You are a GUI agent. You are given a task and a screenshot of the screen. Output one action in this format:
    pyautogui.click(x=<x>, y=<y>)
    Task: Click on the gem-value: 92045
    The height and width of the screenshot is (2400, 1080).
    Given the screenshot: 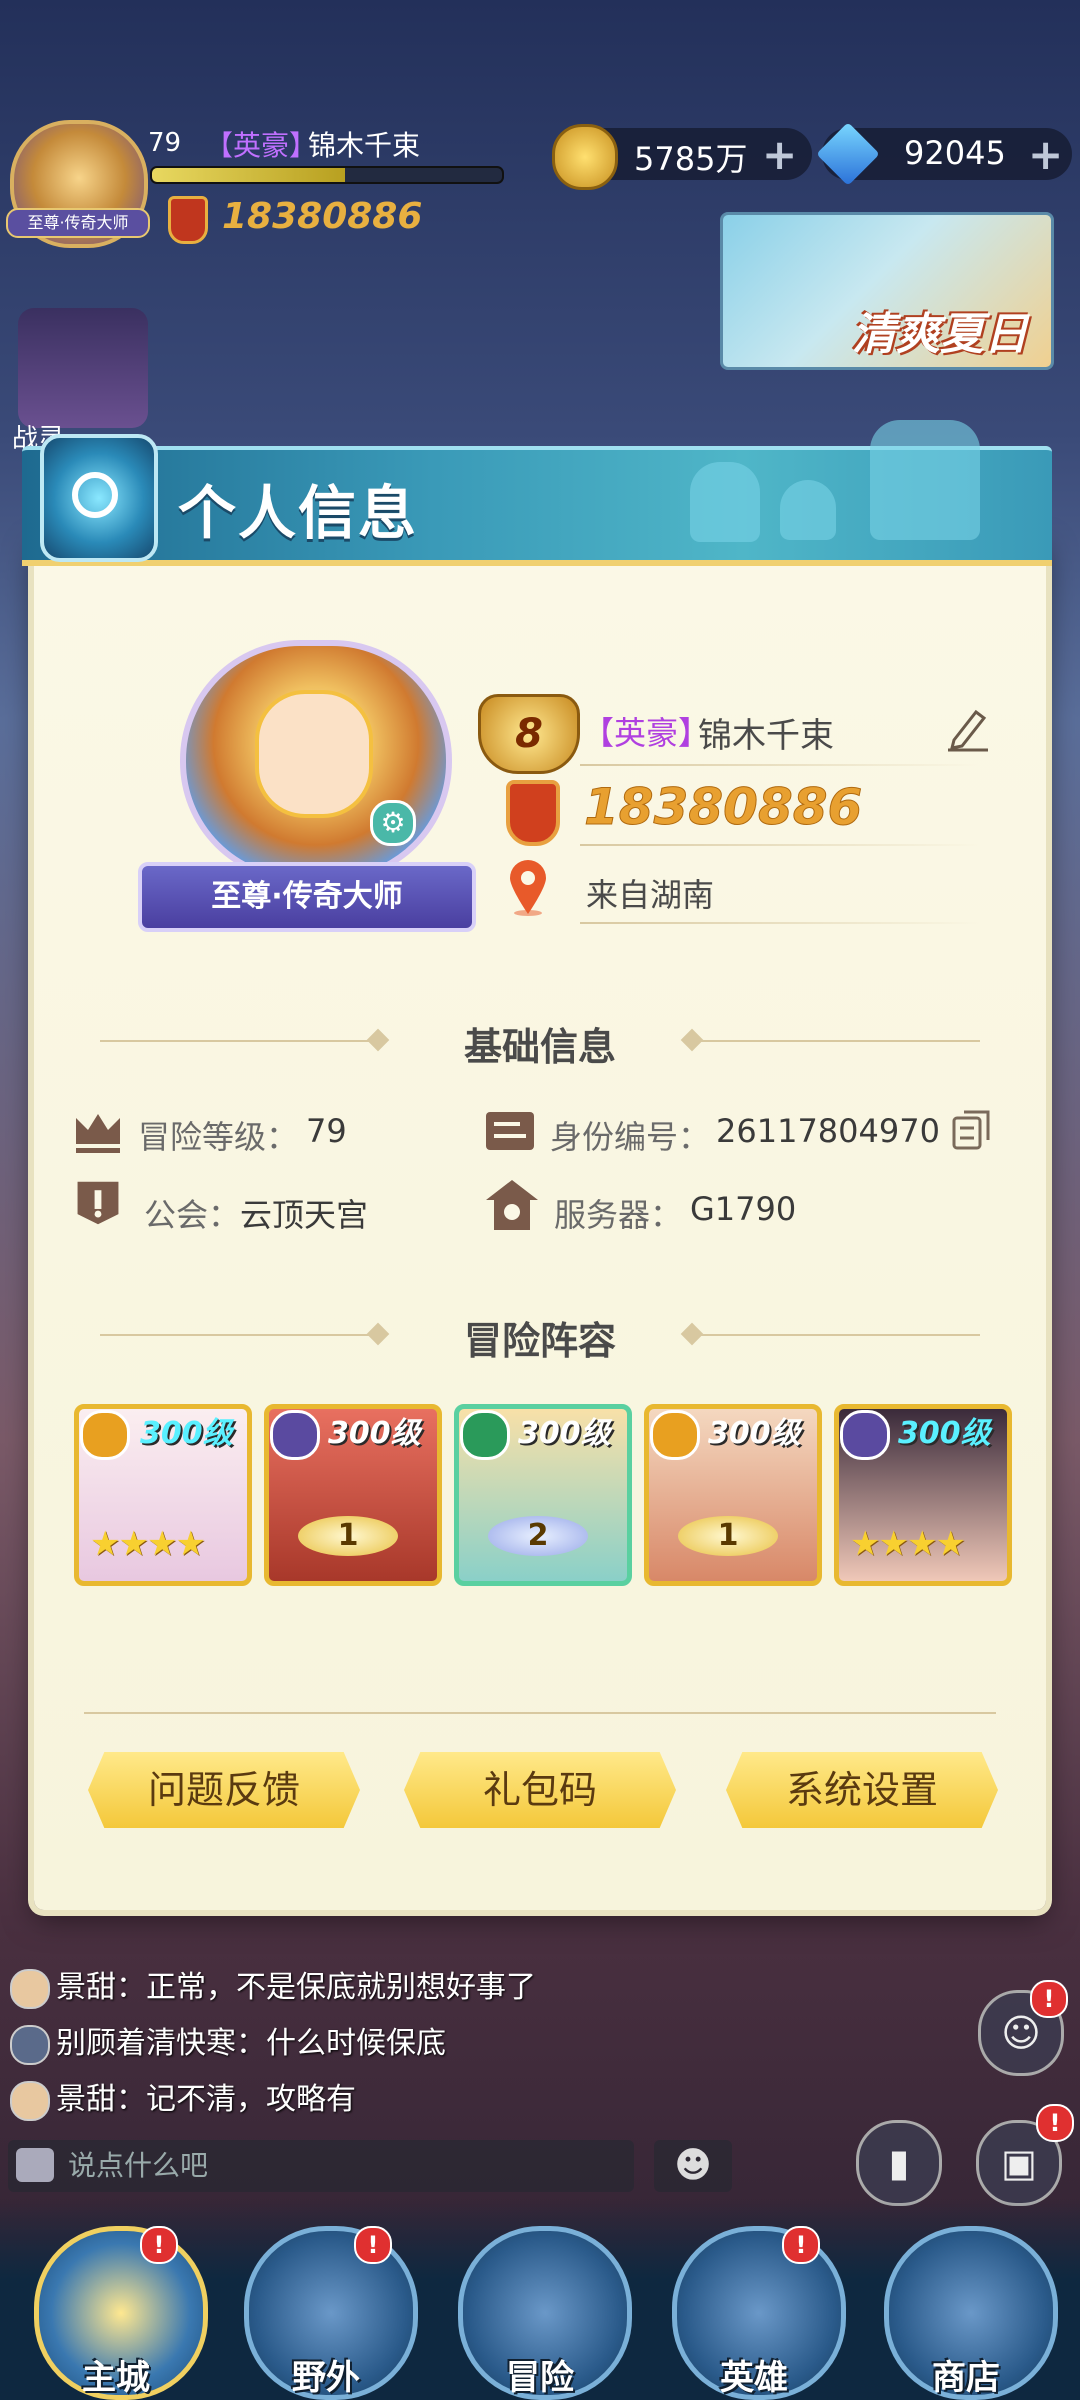 What is the action you would take?
    pyautogui.click(x=955, y=153)
    